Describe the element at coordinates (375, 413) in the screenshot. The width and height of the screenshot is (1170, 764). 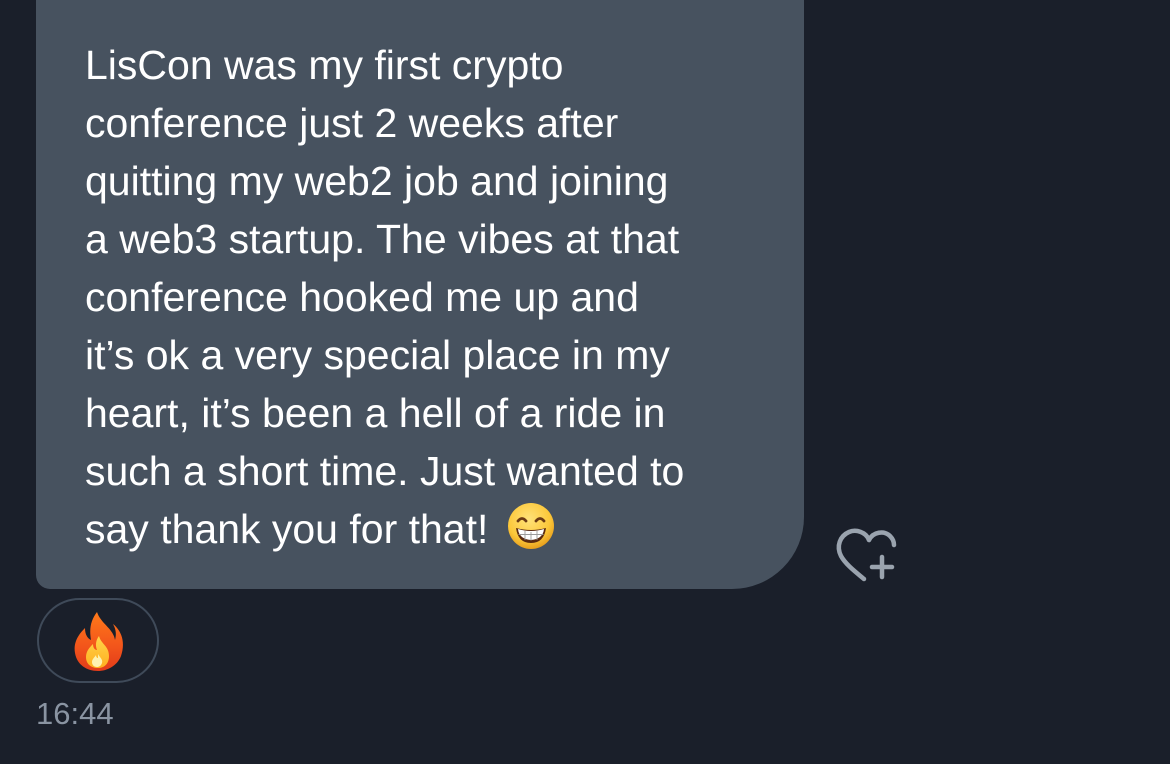
I see `message-line: heart, it’s been a hell of a ride in` at that location.